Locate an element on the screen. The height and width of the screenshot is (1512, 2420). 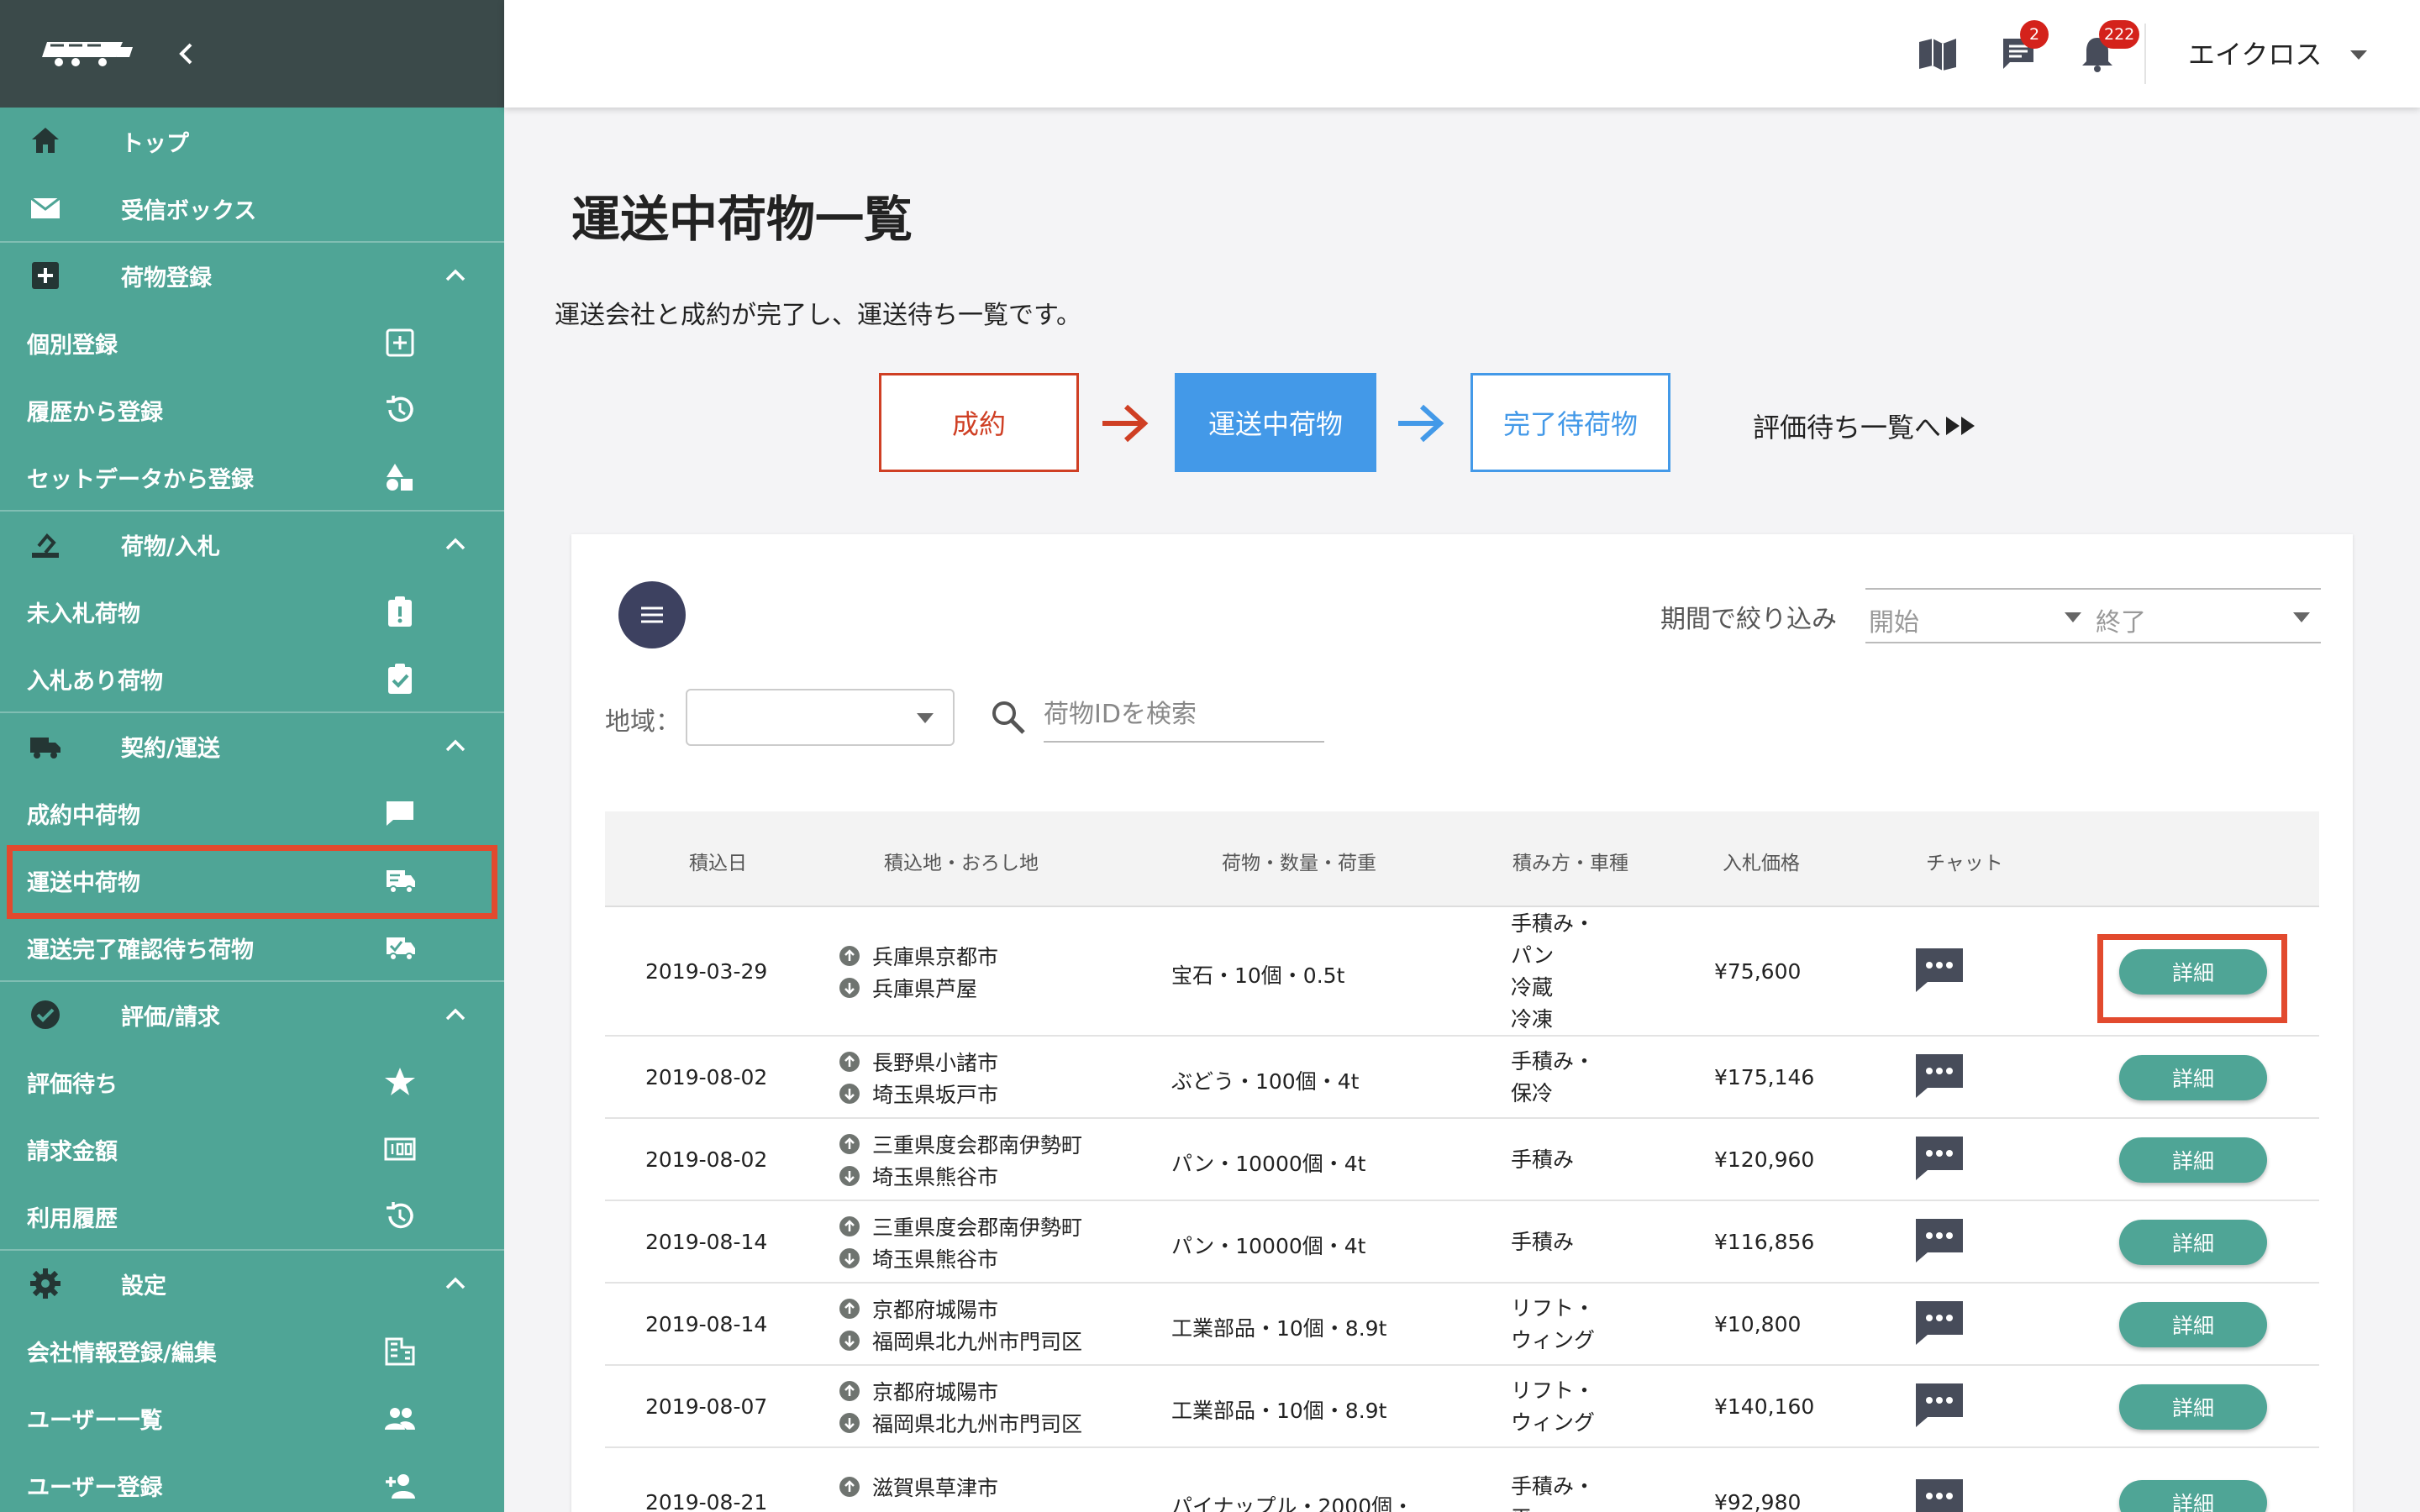
column-header: 積込日 is located at coordinates (718, 863).